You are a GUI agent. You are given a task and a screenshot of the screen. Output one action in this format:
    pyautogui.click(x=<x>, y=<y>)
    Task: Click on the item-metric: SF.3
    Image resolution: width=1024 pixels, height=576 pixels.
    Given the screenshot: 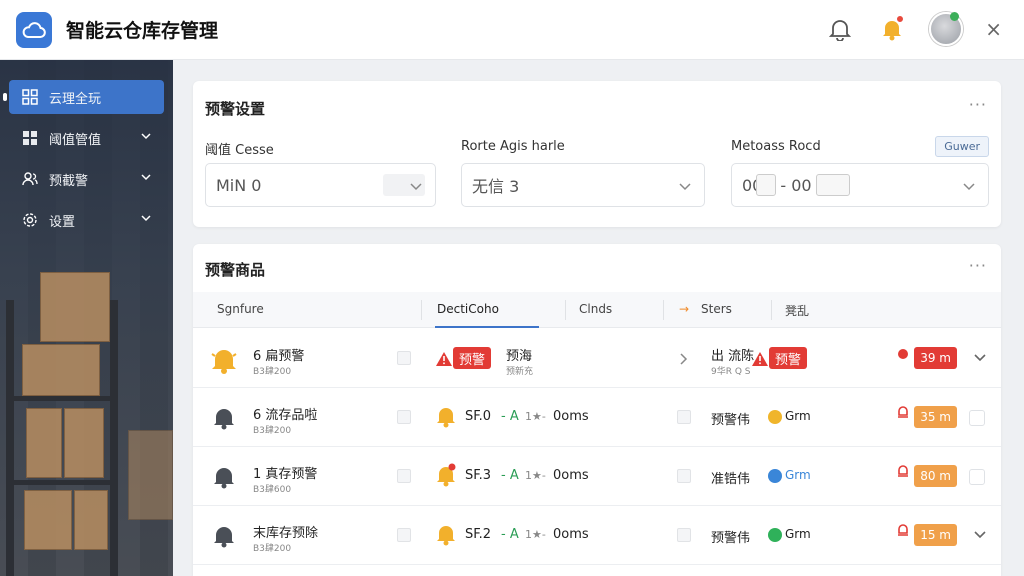 What is the action you would take?
    pyautogui.click(x=478, y=475)
    